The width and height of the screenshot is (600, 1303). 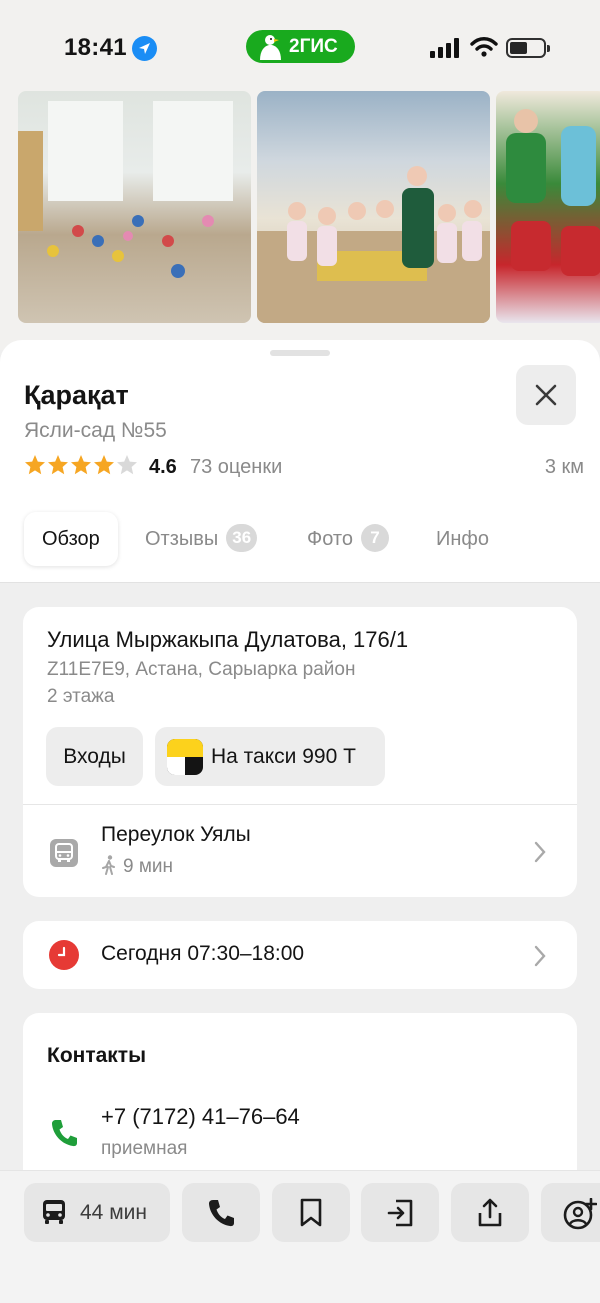 What do you see at coordinates (348, 539) in the screenshot?
I see `tab-photos: Фото 7` at bounding box center [348, 539].